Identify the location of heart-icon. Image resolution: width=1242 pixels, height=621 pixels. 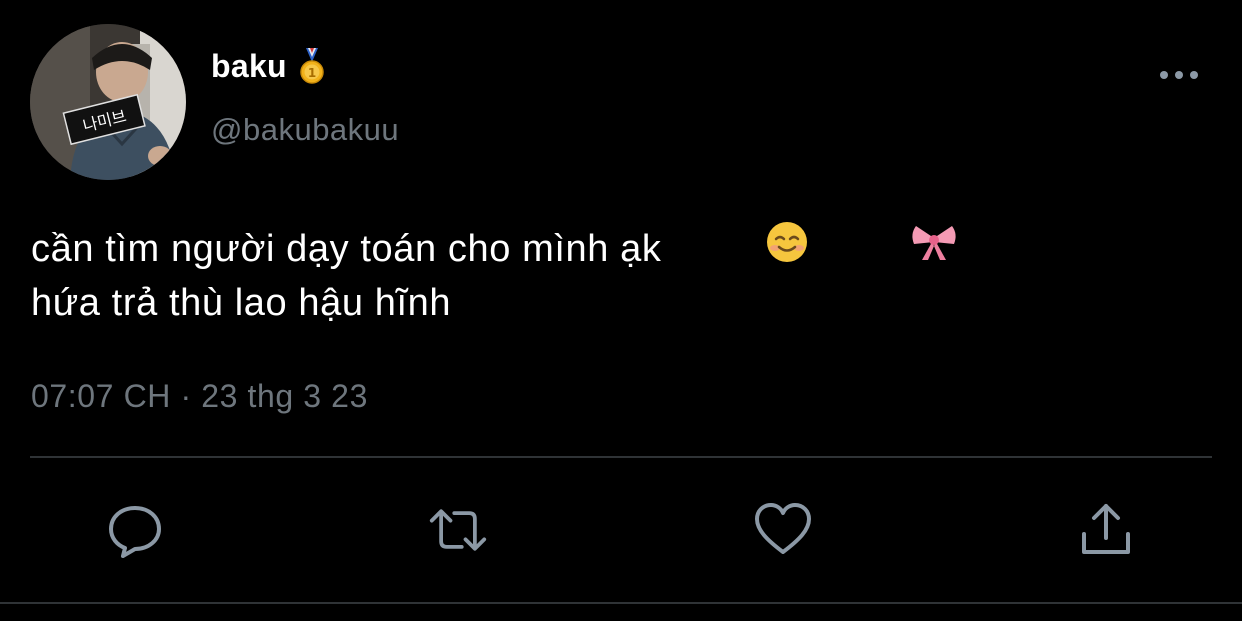
(783, 528).